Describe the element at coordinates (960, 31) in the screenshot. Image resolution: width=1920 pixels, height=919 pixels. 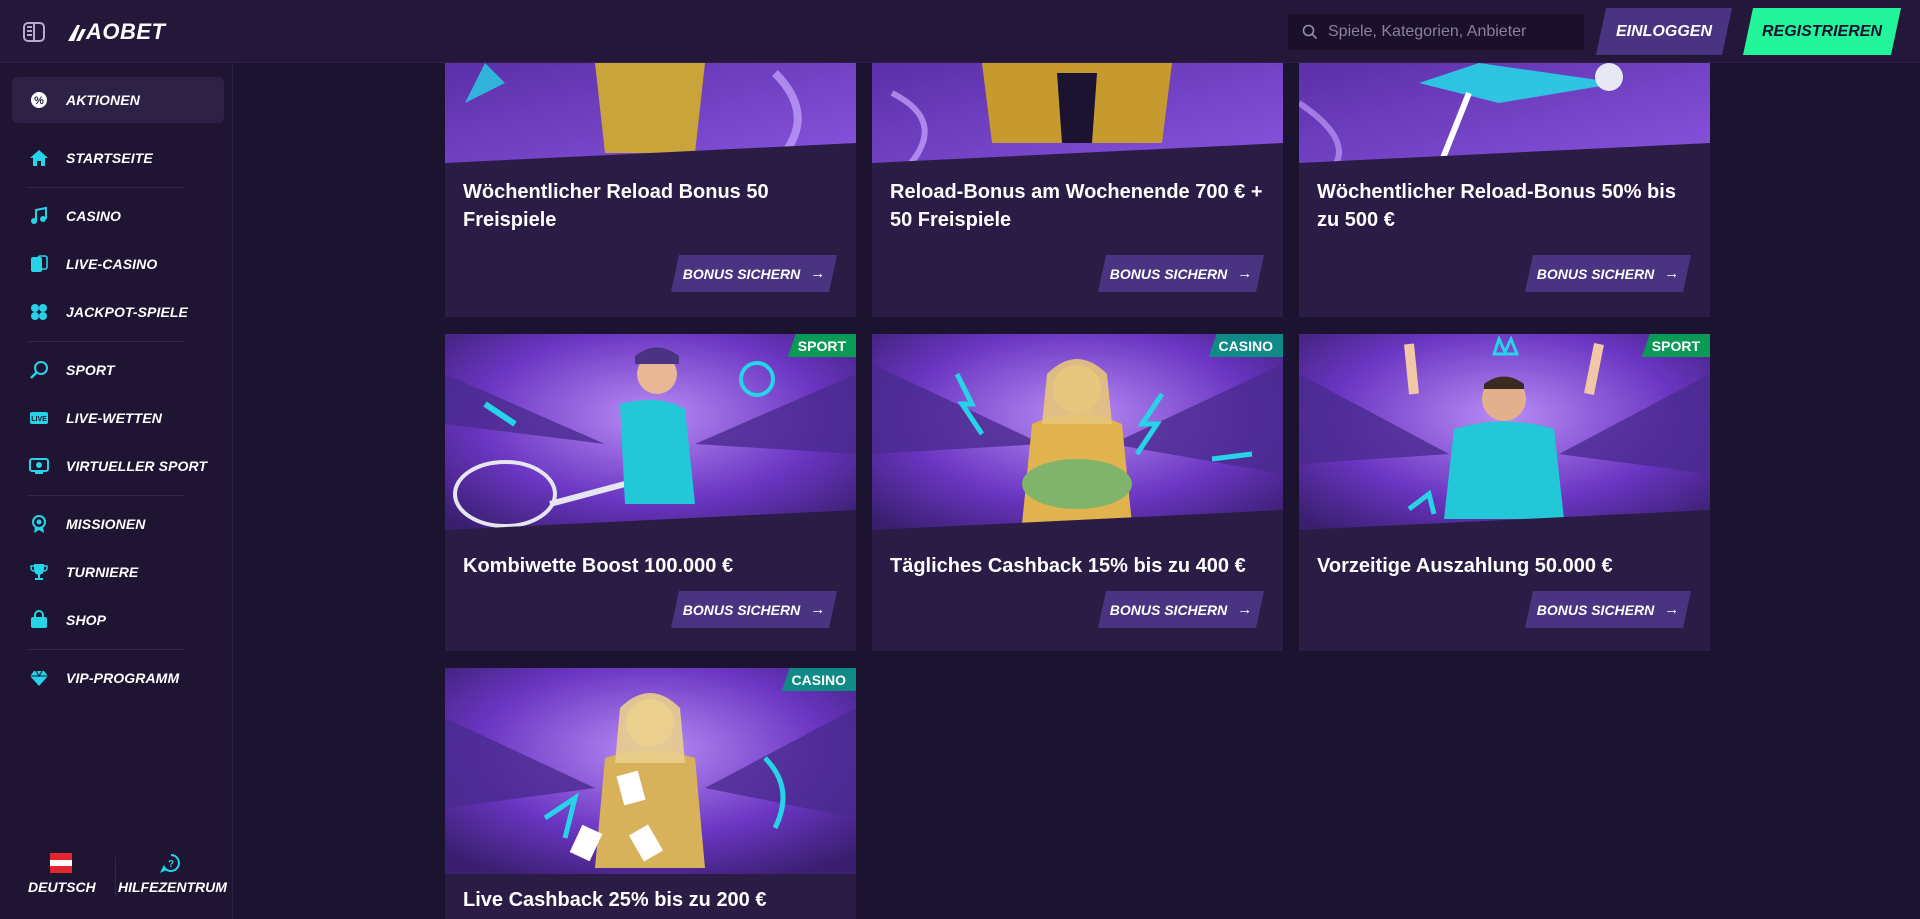
I see `top-header: AOBET EINLOGGEN REGISTRIEREN` at that location.